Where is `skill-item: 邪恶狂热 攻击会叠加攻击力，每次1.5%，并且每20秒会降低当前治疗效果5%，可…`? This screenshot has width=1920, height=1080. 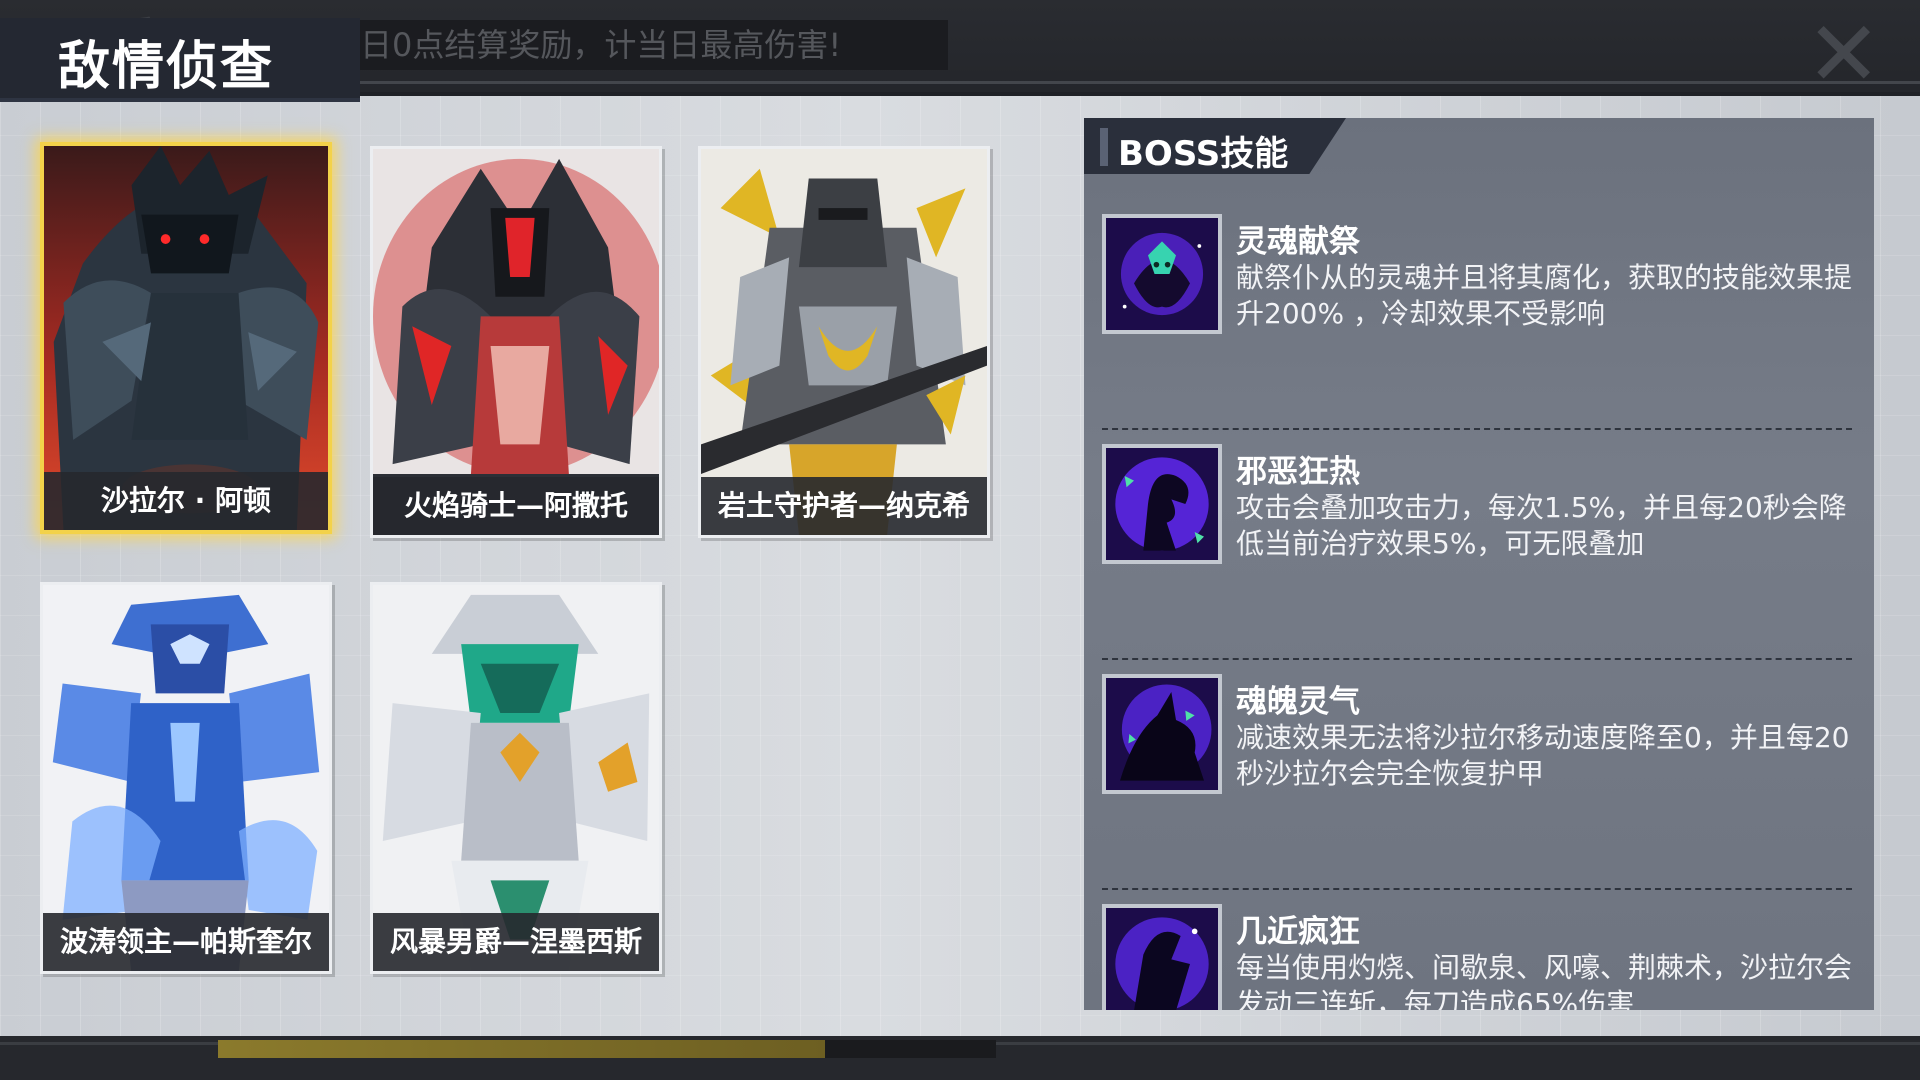 skill-item: 邪恶狂热 攻击会叠加攻击力，每次1.5%，并且每20秒会降低当前治疗效果5%，可… is located at coordinates (1482, 559).